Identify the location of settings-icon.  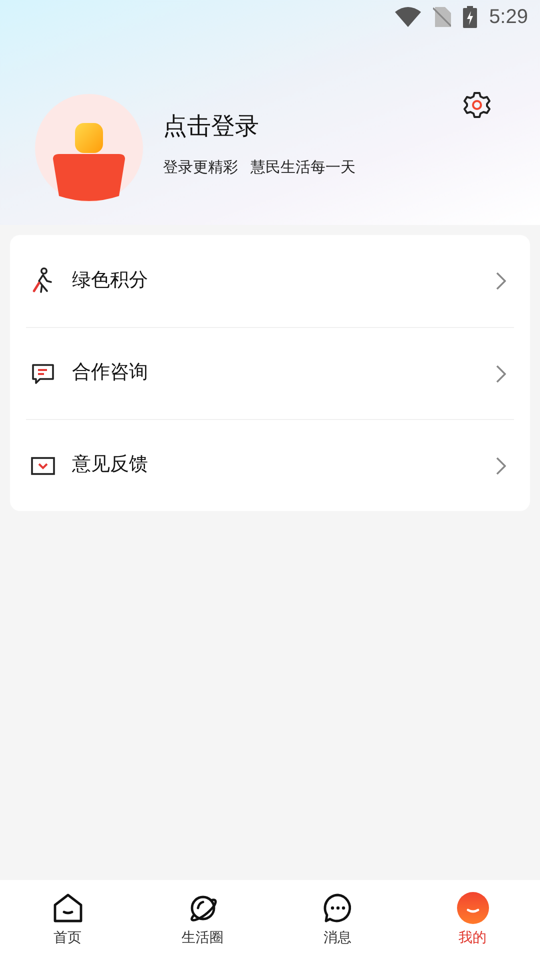
(477, 105).